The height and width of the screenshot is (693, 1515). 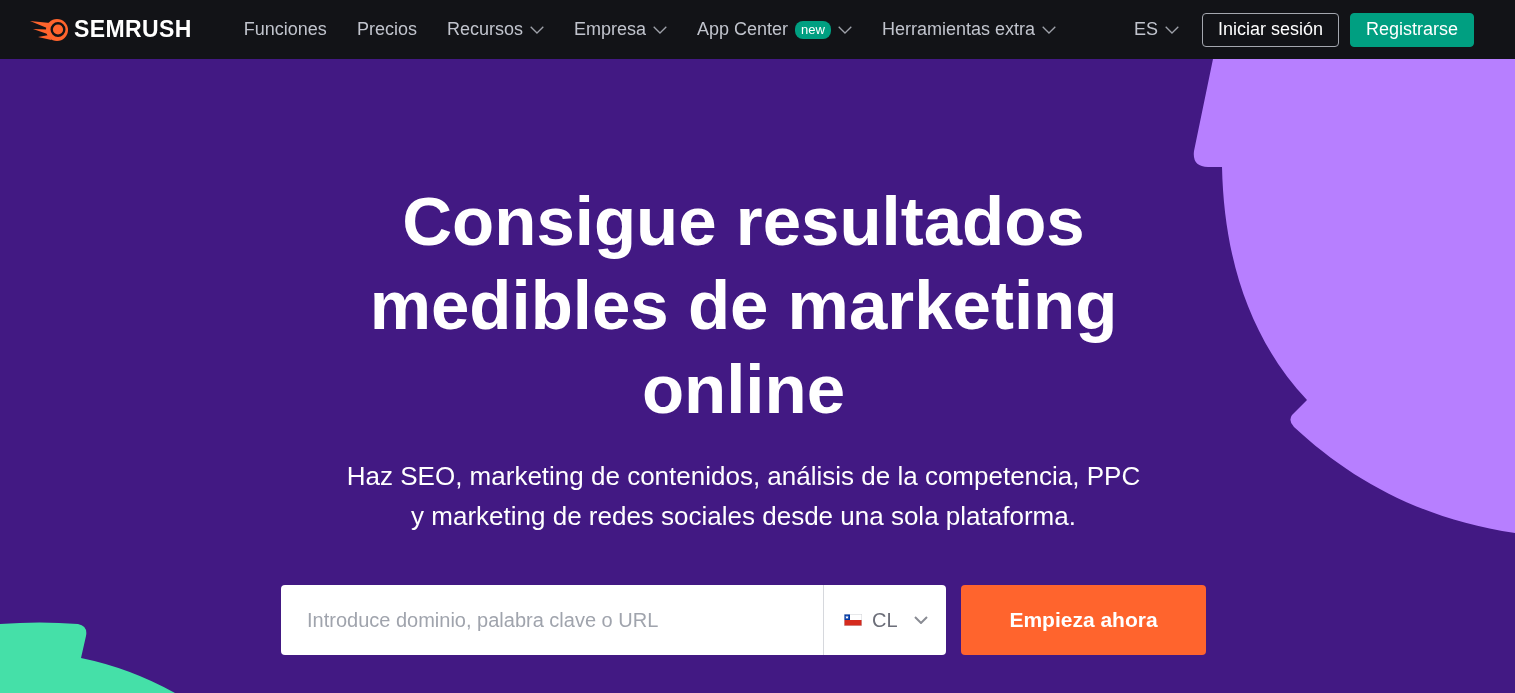 I want to click on nav-link: Herramientas extra, so click(x=968, y=29).